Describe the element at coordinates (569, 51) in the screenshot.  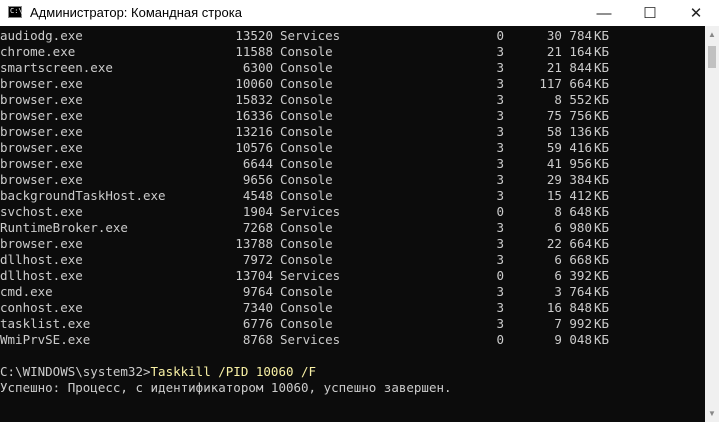
I see `process-memory: 21 164` at that location.